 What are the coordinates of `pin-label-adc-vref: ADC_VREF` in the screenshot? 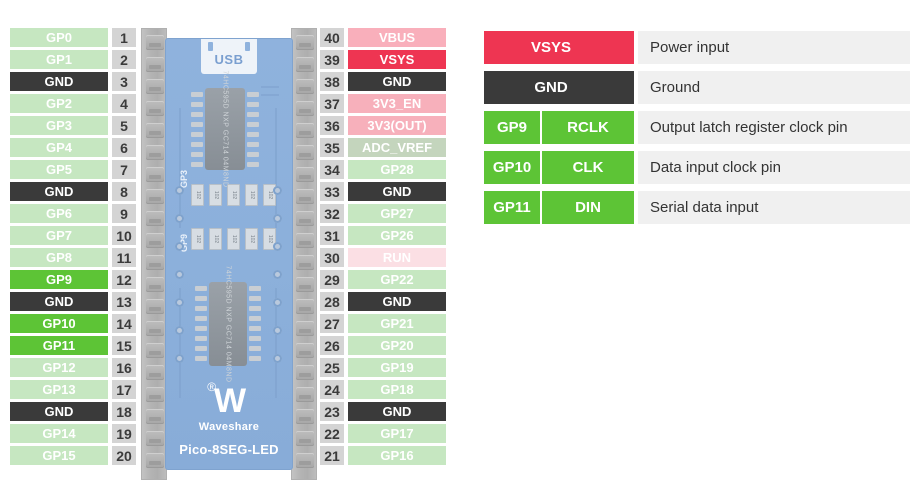 It's located at (397, 147).